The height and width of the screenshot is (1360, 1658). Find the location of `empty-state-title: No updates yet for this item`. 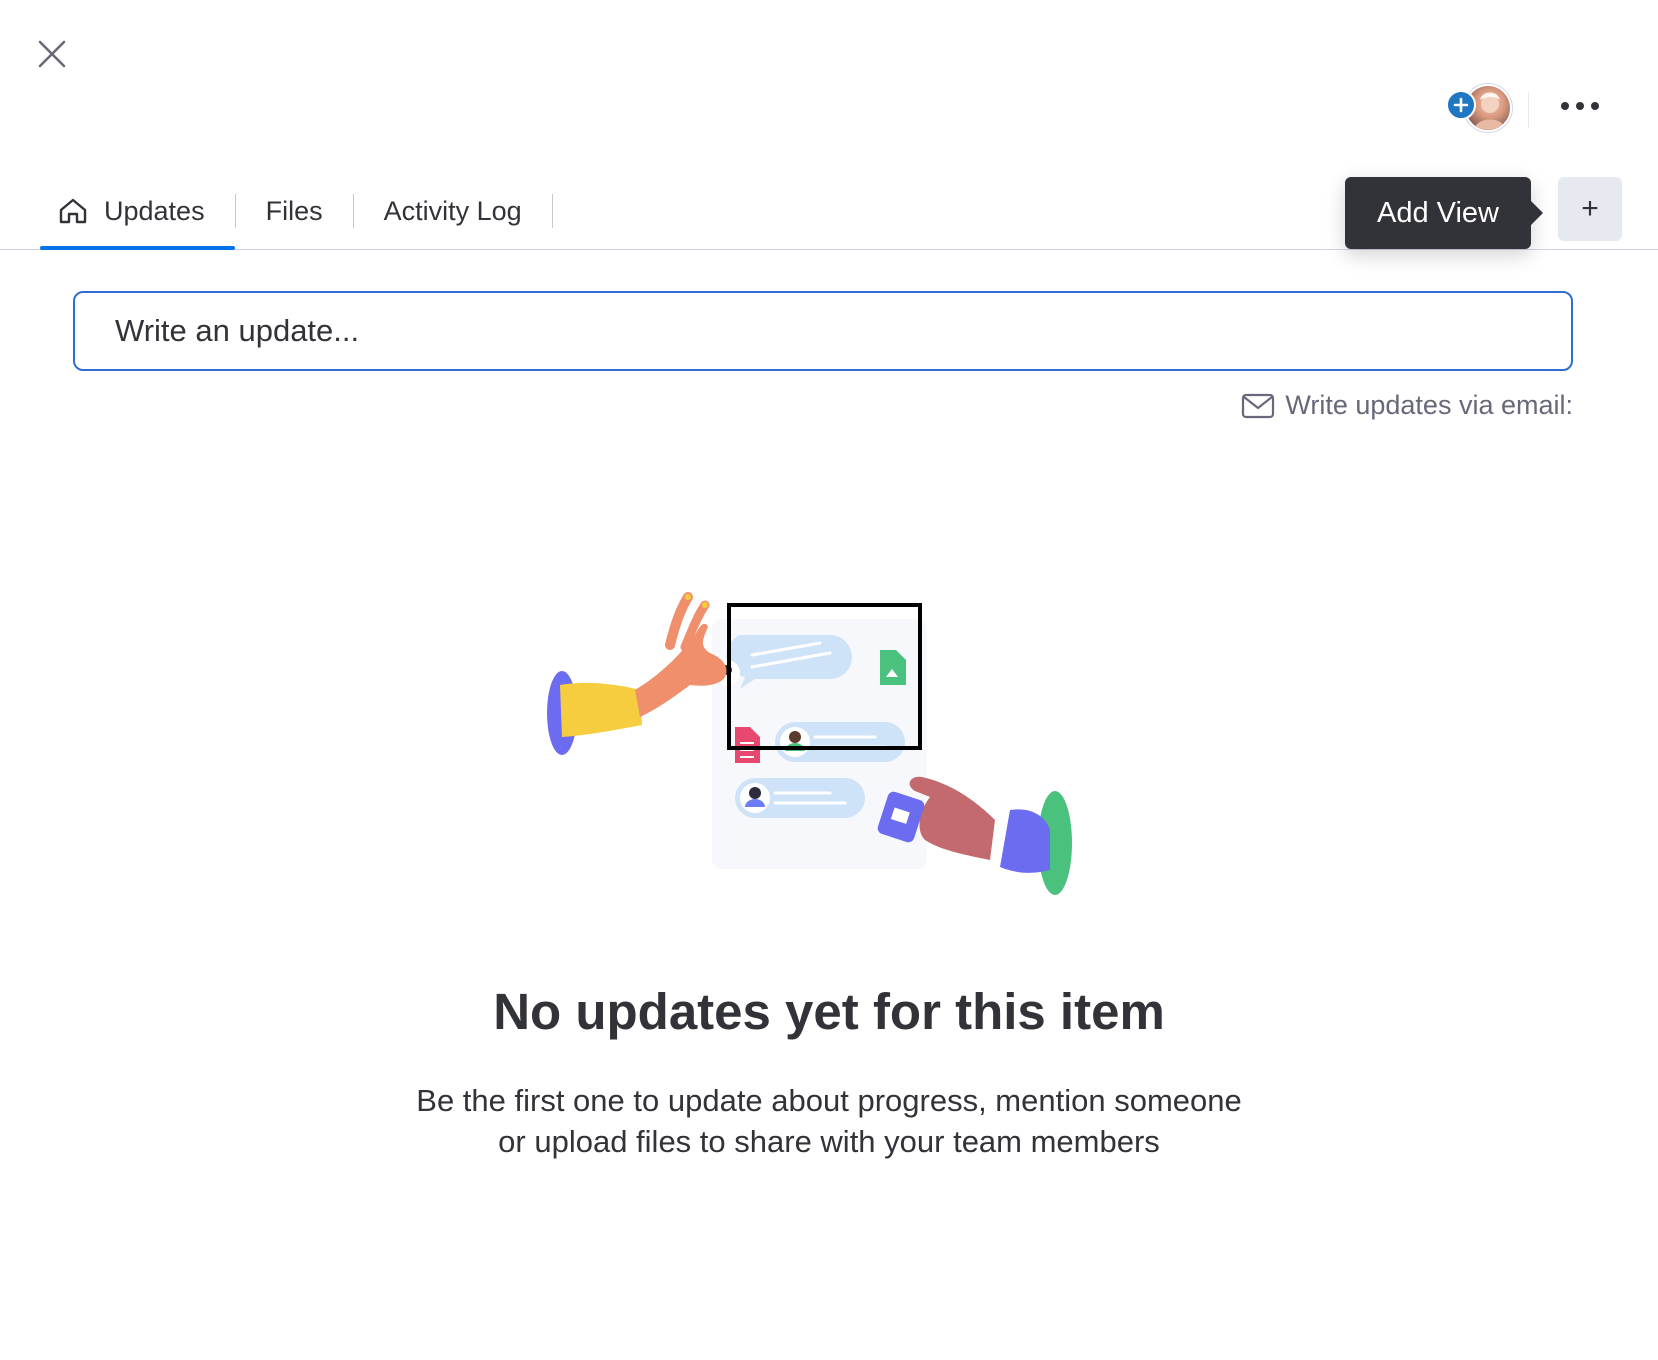

empty-state-title: No updates yet for this item is located at coordinates (829, 1011).